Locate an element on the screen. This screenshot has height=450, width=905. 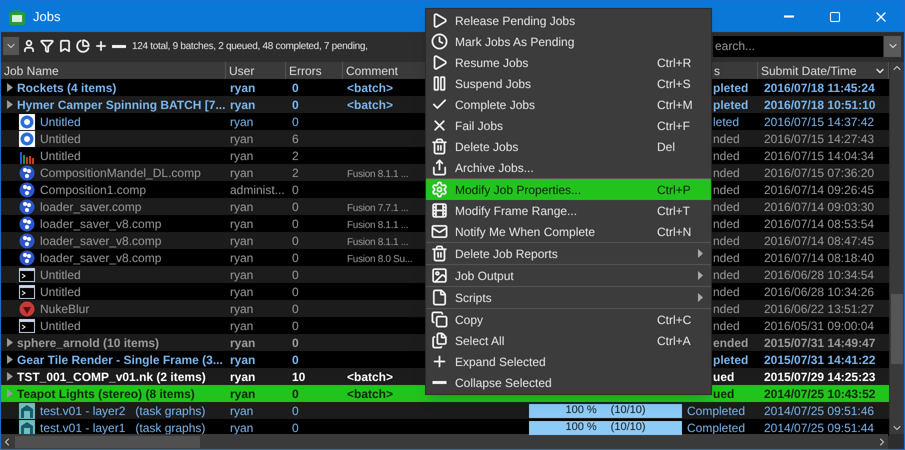
submit-date: 2015/07/31 14:41:22 is located at coordinates (820, 359).